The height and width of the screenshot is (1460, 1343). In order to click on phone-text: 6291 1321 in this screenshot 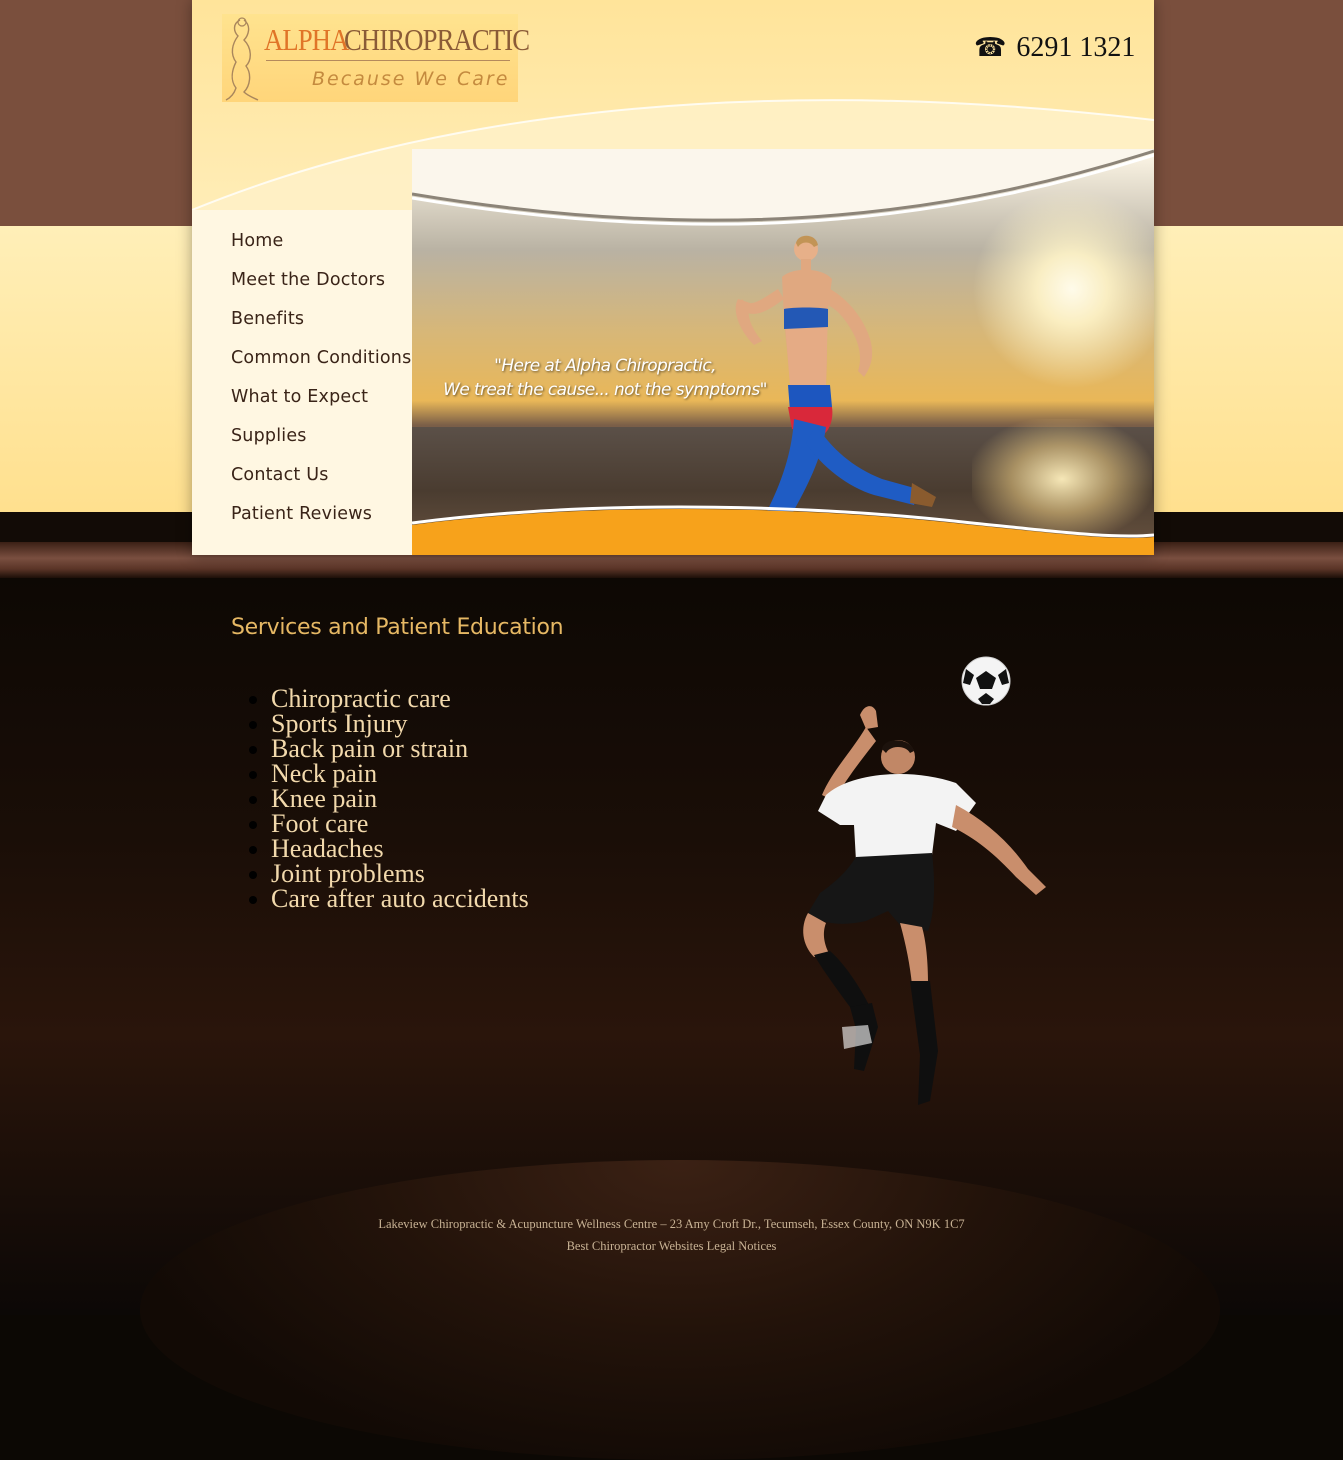, I will do `click(1076, 47)`.